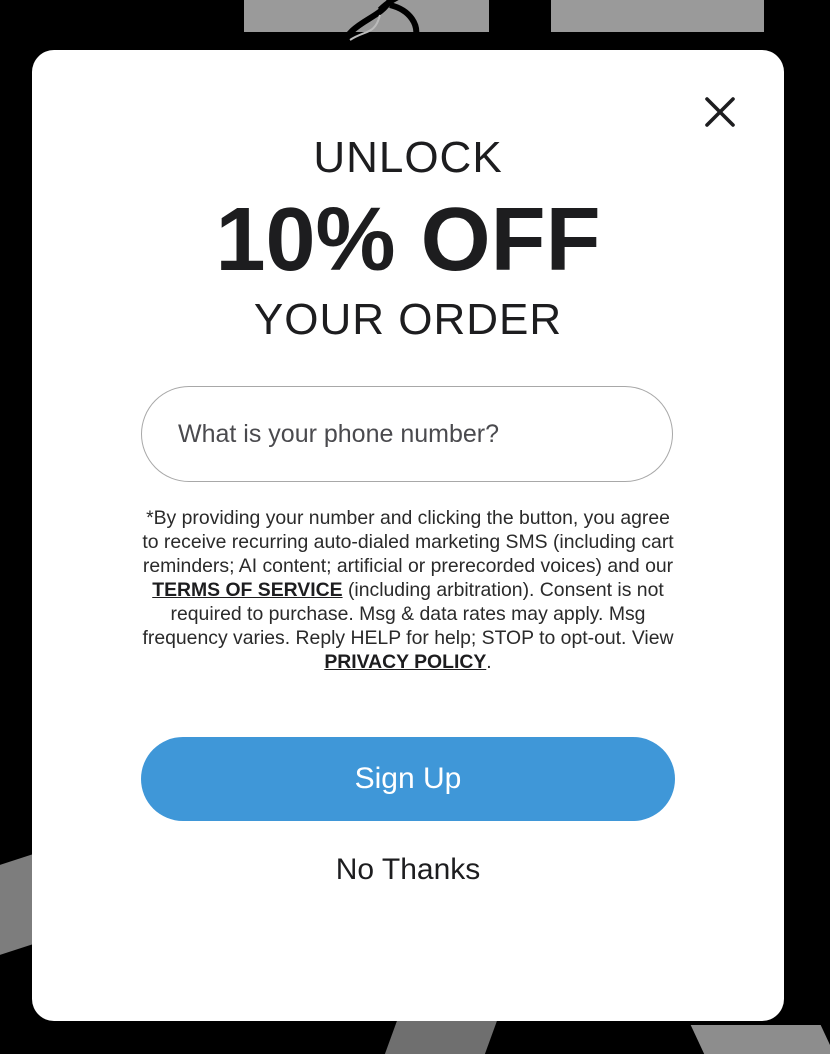 The height and width of the screenshot is (1054, 830). Describe the element at coordinates (405, 662) in the screenshot. I see `privacy-policy-link: PRIVACY POLICY` at that location.